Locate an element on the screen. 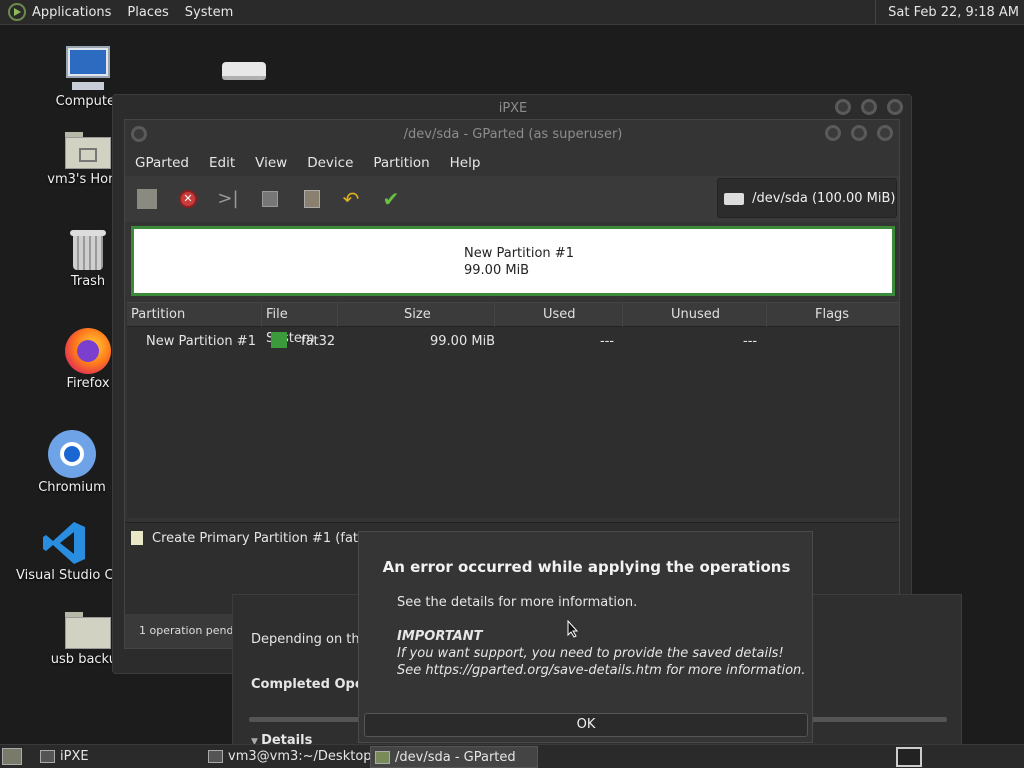 The width and height of the screenshot is (1024, 768). col-partition: Partition is located at coordinates (194, 315).